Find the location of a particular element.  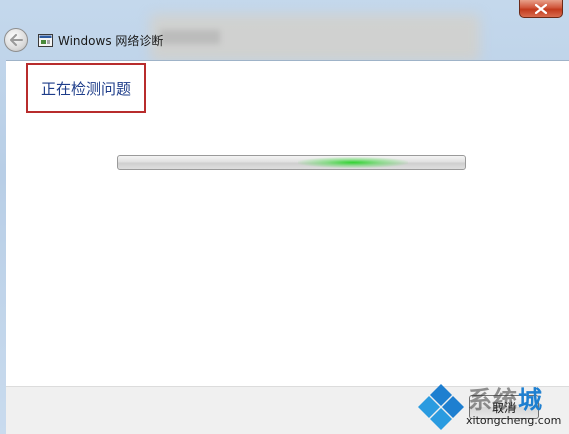

close-icon is located at coordinates (541, 8).